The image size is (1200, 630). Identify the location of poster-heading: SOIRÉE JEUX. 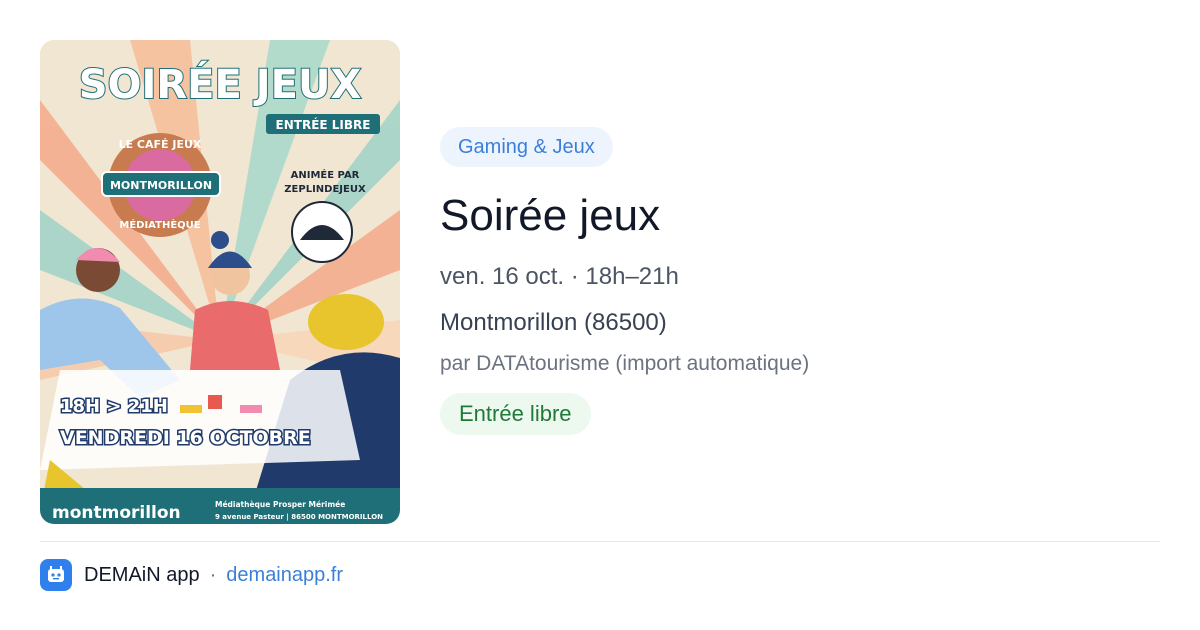
(220, 84).